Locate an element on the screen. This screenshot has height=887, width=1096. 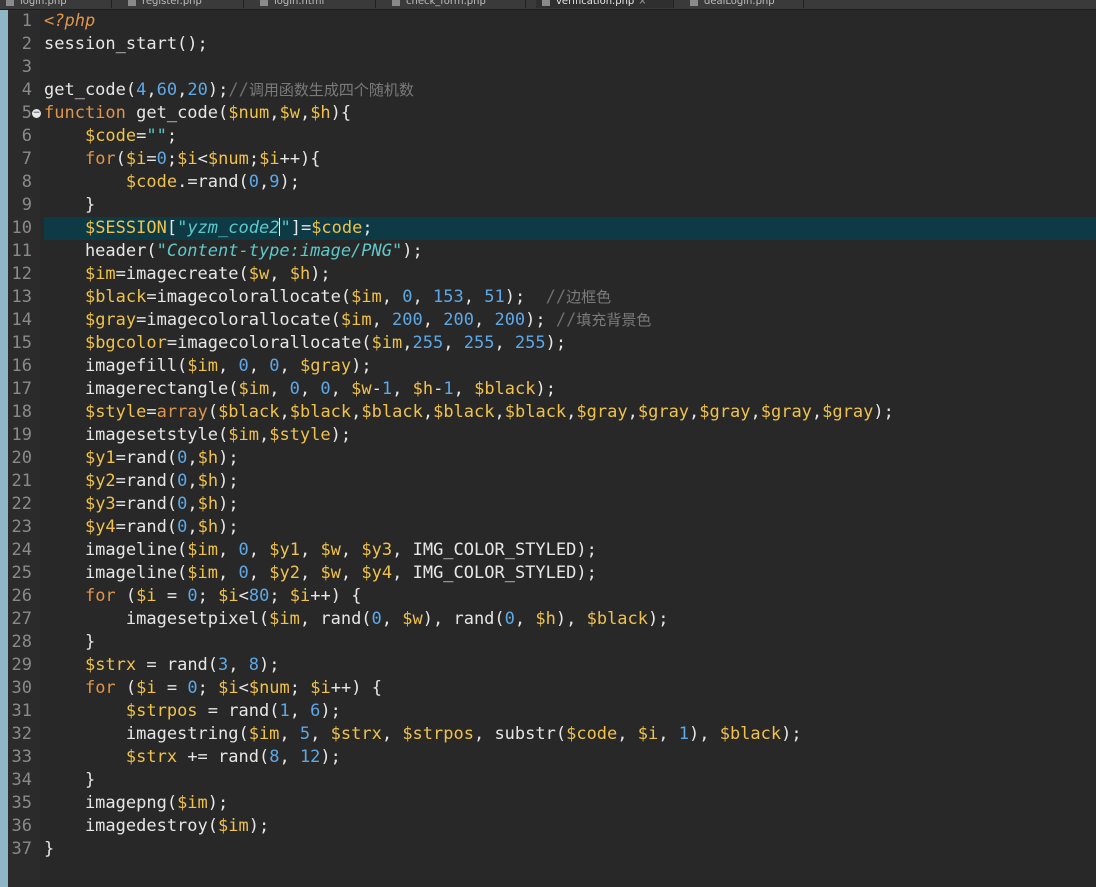
code-line: $y1=rand(0,$h); is located at coordinates (570, 458).